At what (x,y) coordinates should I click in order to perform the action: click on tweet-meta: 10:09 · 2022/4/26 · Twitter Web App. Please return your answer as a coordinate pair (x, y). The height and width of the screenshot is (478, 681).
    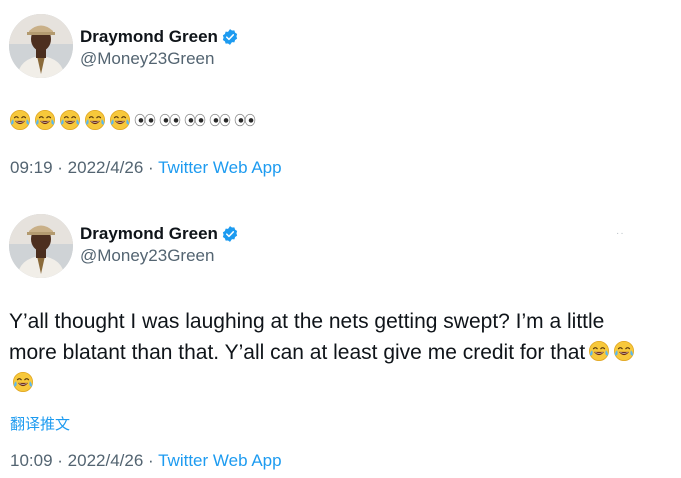
    Looking at the image, I should click on (146, 461).